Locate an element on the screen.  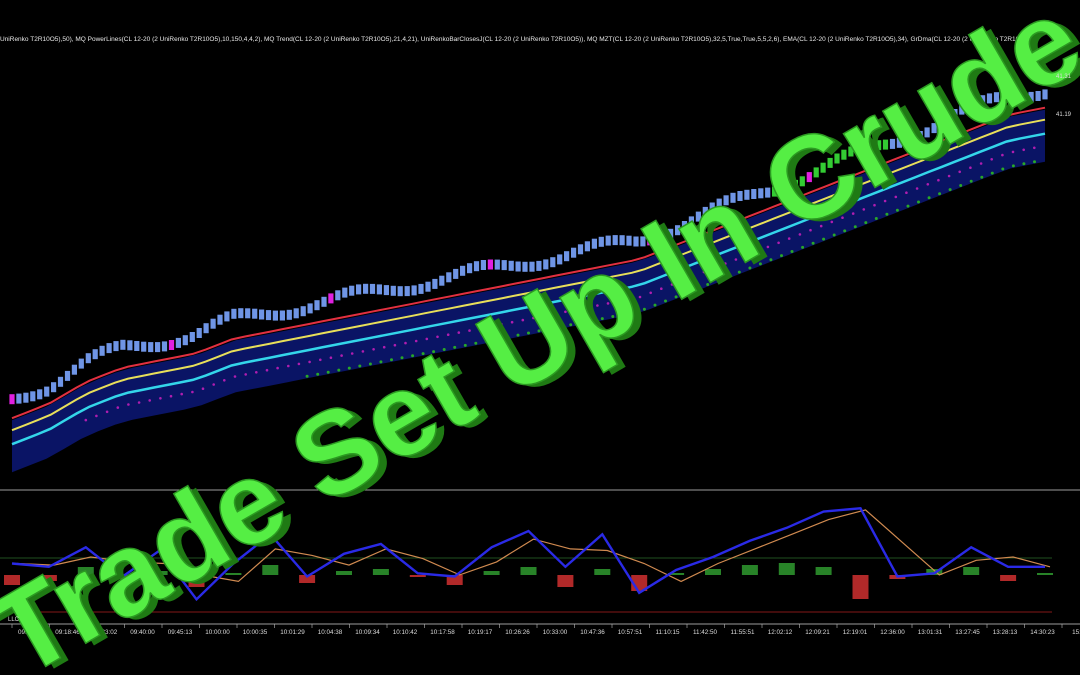
time-tick-label: 10:57:51 is located at coordinates (630, 632).